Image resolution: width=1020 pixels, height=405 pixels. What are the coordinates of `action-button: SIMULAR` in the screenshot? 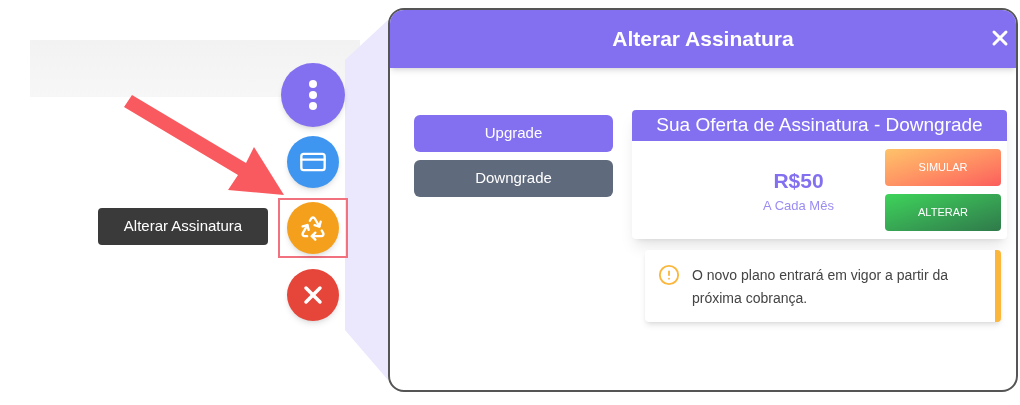 It's located at (943, 167).